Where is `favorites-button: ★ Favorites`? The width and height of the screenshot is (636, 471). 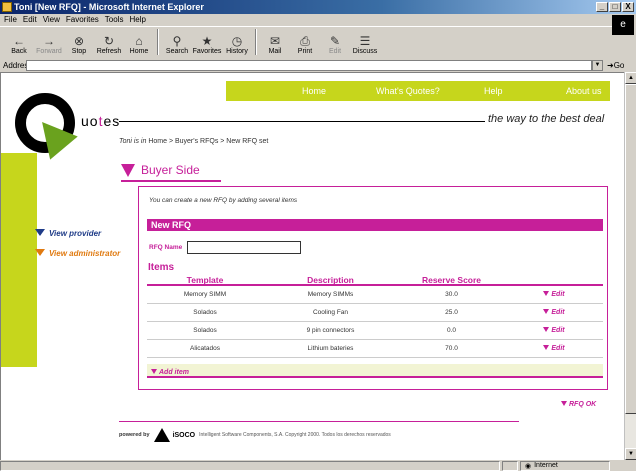
favorites-button: ★ Favorites is located at coordinates (207, 42).